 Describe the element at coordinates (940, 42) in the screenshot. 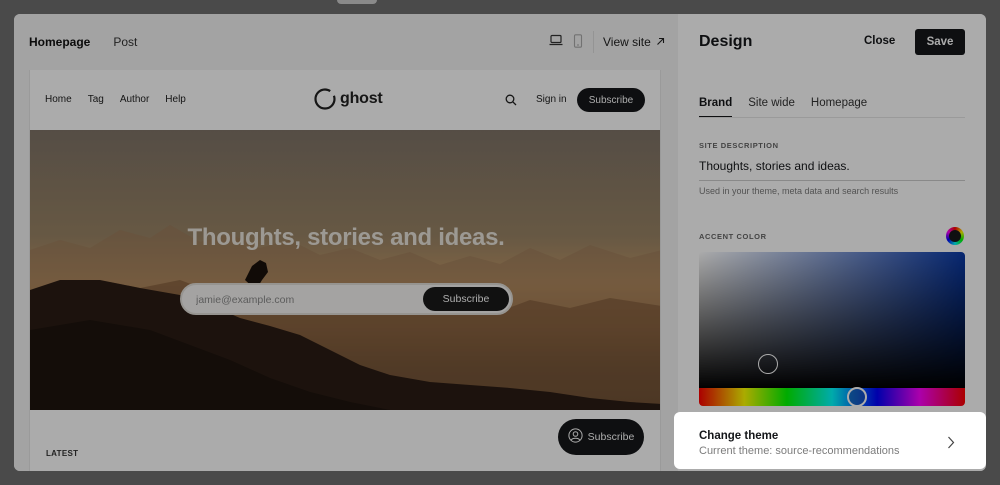

I see `save-button: Save` at that location.